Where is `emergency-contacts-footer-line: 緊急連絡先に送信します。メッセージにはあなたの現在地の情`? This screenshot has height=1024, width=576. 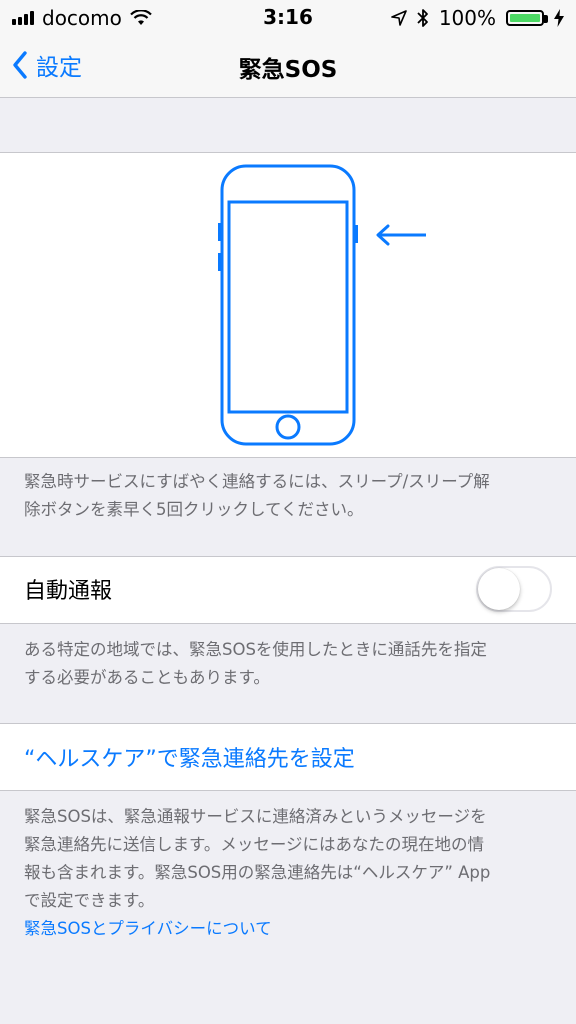 emergency-contacts-footer-line: 緊急連絡先に送信します。メッセージにはあなたの現在地の情 is located at coordinates (254, 844).